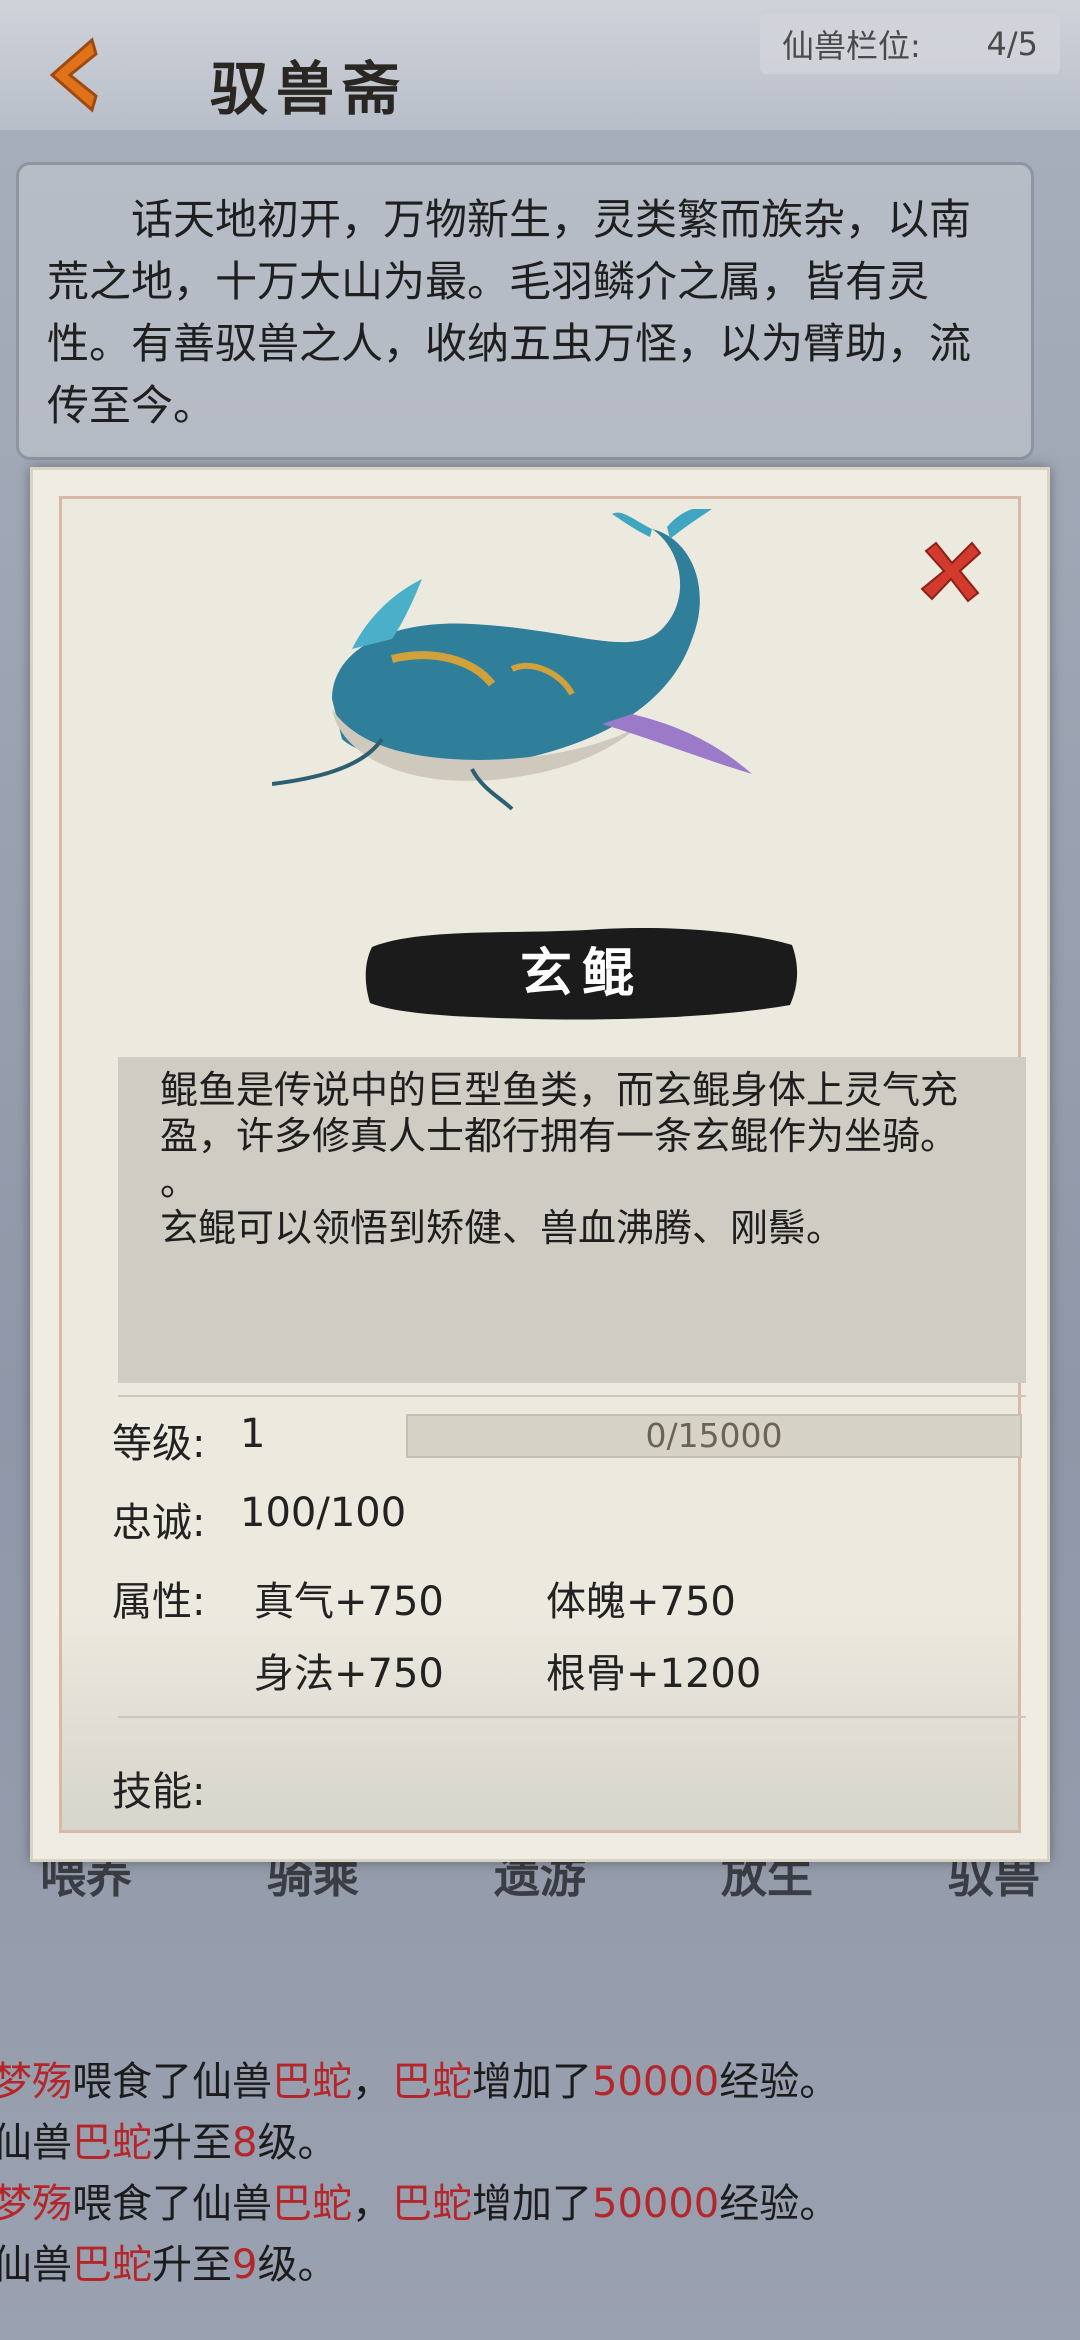 This screenshot has width=1080, height=2340. What do you see at coordinates (512, 660) in the screenshot?
I see `pet-whale-image` at bounding box center [512, 660].